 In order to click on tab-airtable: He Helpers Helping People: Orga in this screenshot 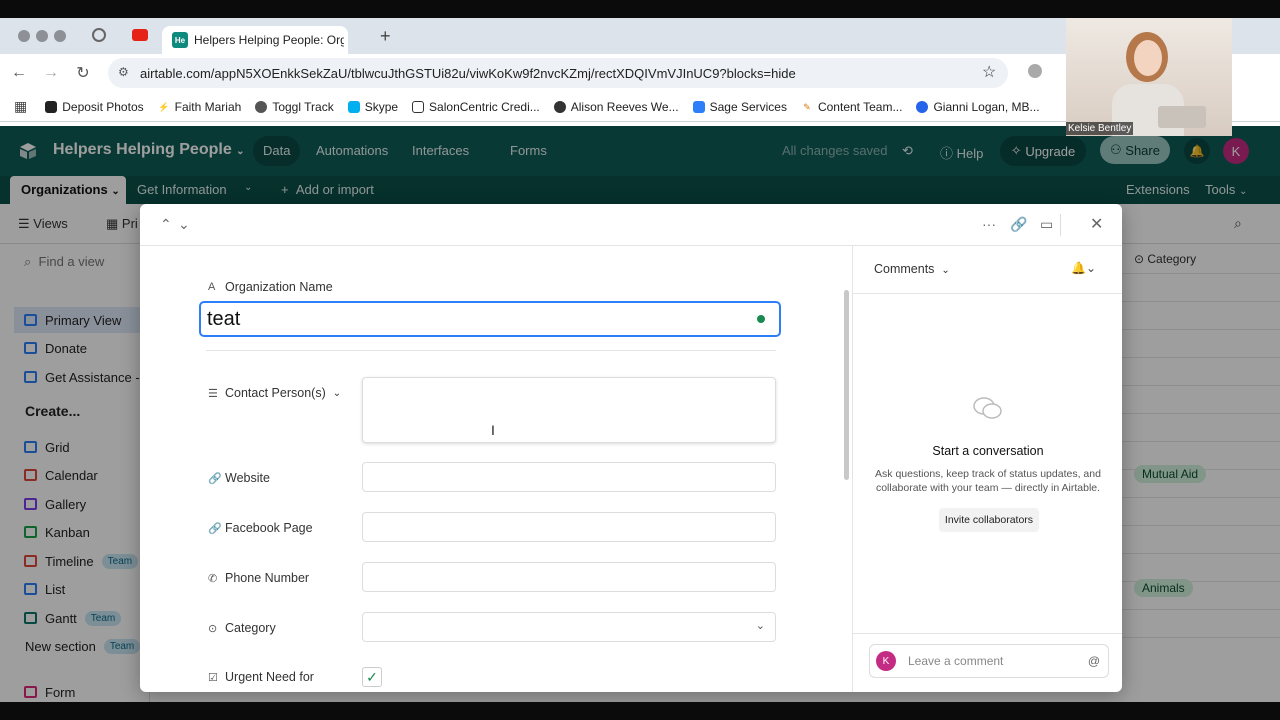, I will do `click(255, 40)`.